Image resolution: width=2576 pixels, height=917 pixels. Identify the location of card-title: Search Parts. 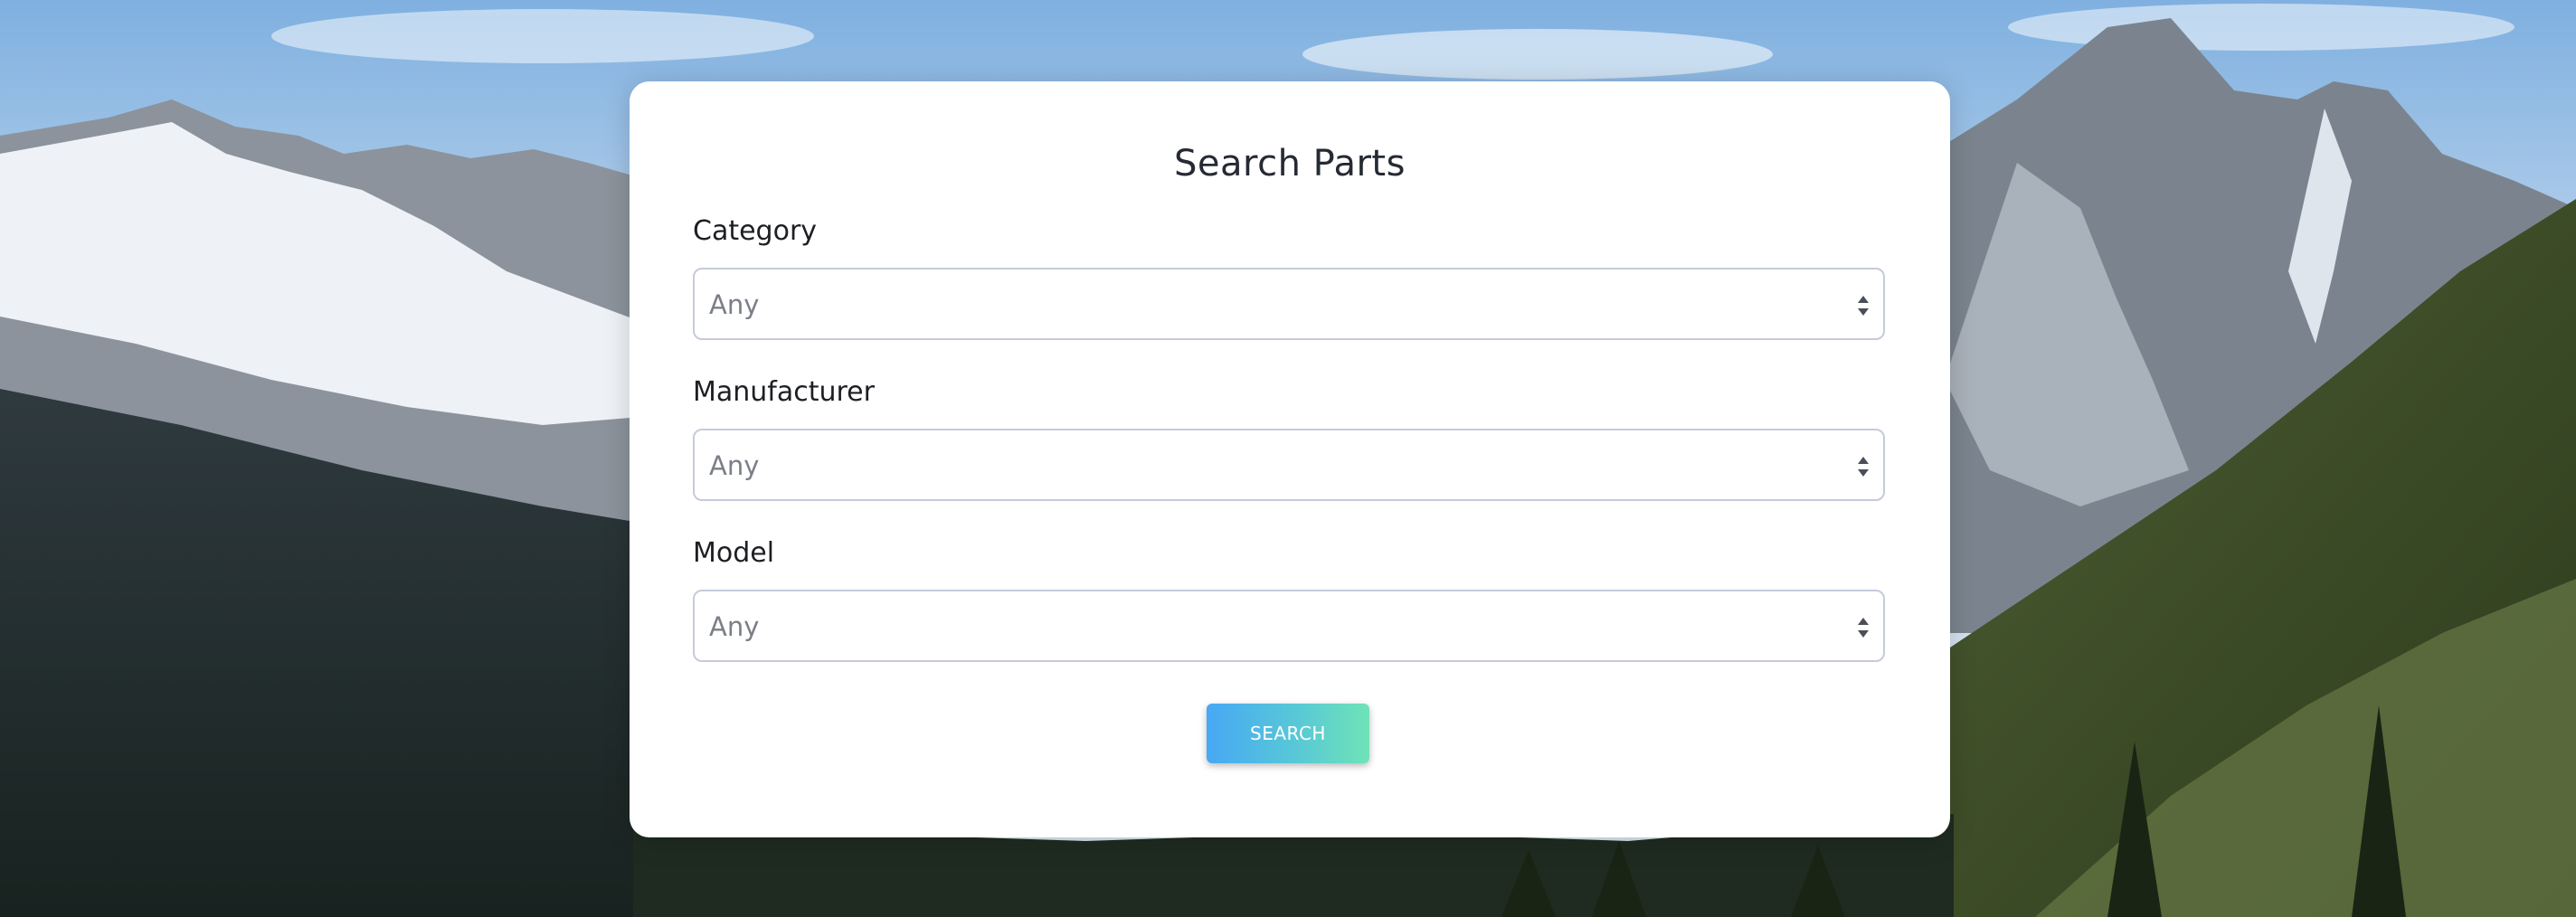
(1290, 163).